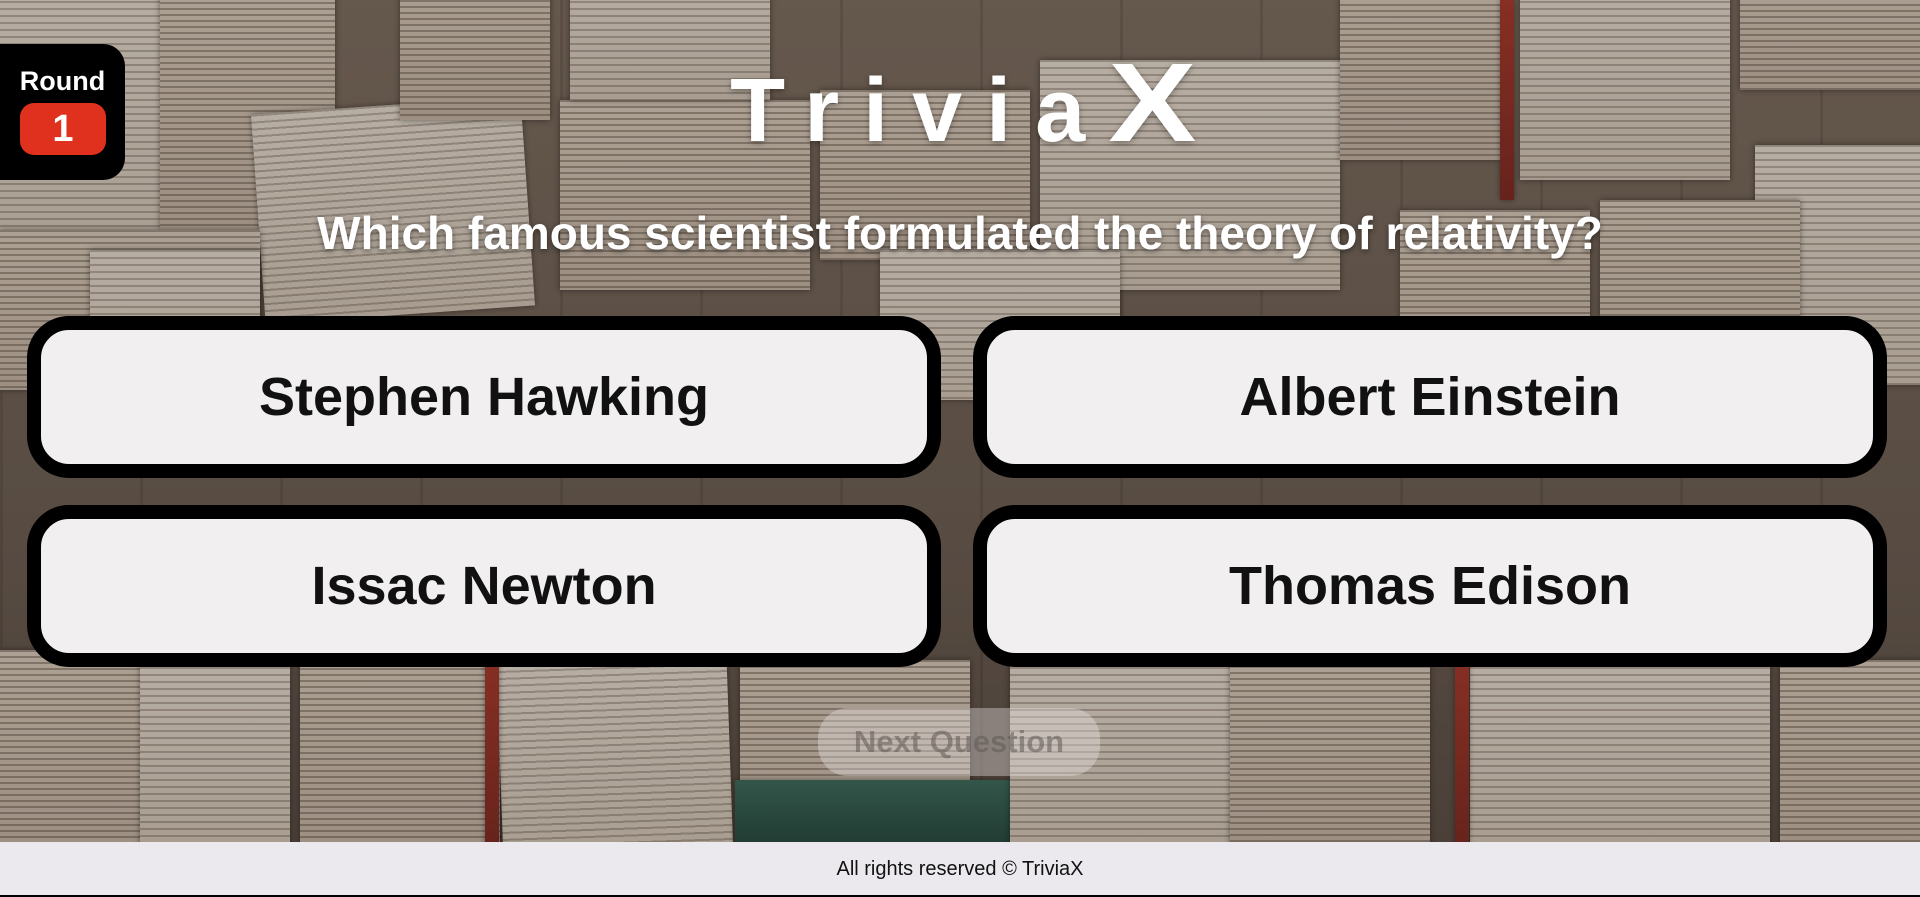 The width and height of the screenshot is (1920, 897). What do you see at coordinates (1152, 102) in the screenshot?
I see `logo-x-mark: X` at bounding box center [1152, 102].